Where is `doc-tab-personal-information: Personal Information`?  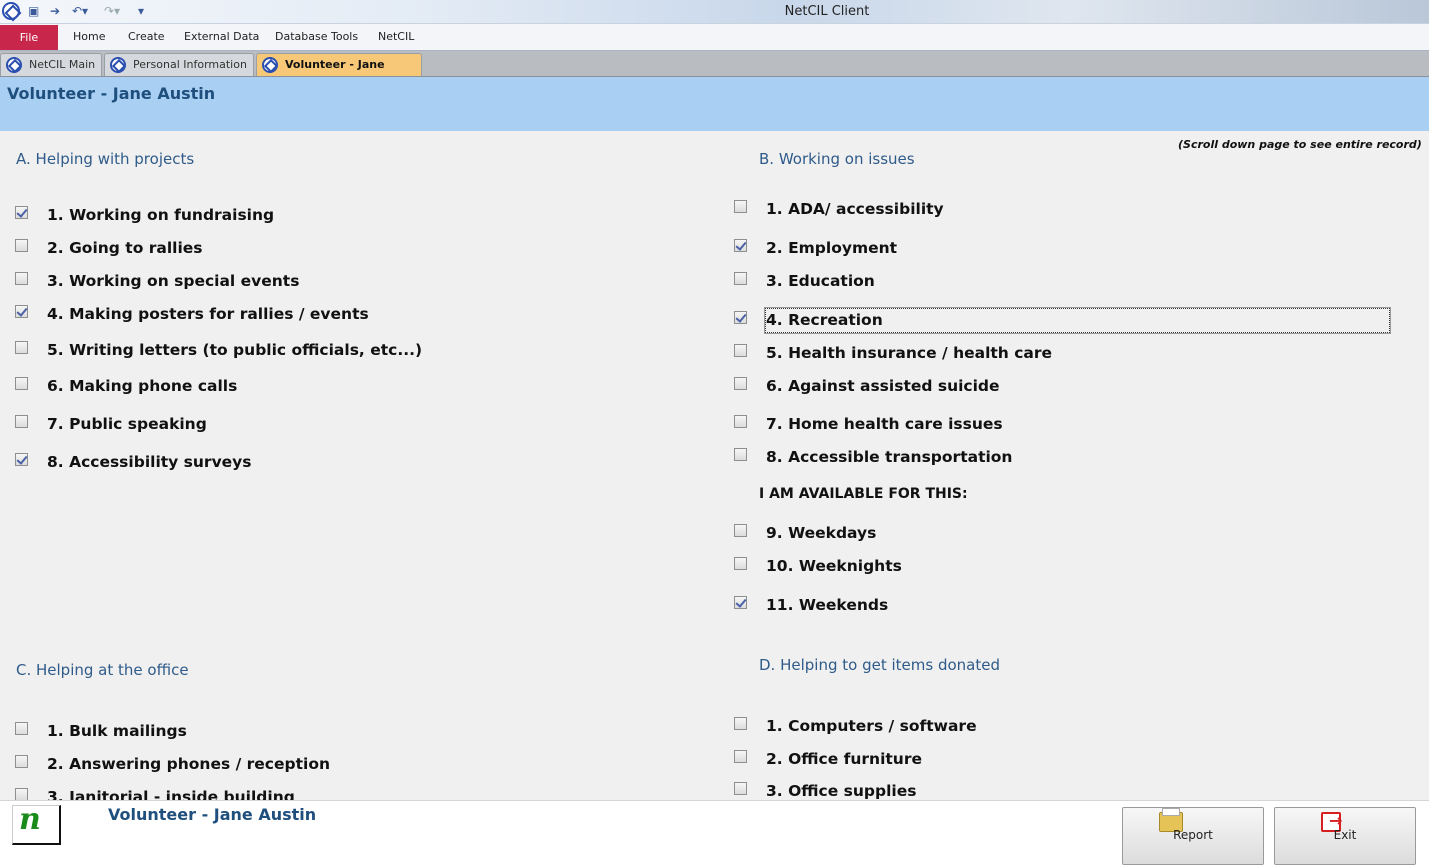 doc-tab-personal-information: Personal Information is located at coordinates (179, 64).